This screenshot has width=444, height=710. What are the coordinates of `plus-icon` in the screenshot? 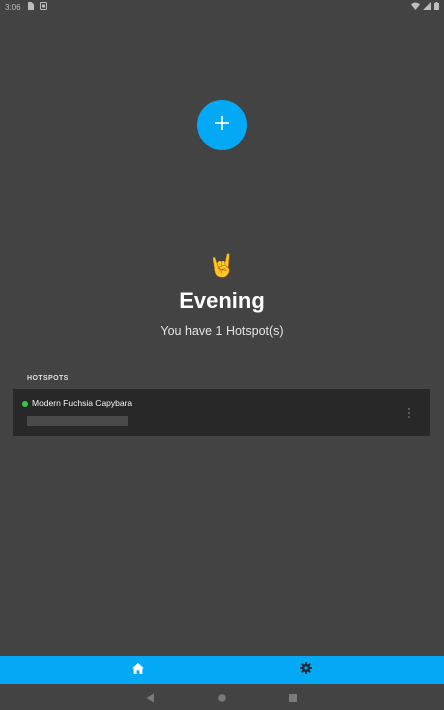 It's located at (222, 125).